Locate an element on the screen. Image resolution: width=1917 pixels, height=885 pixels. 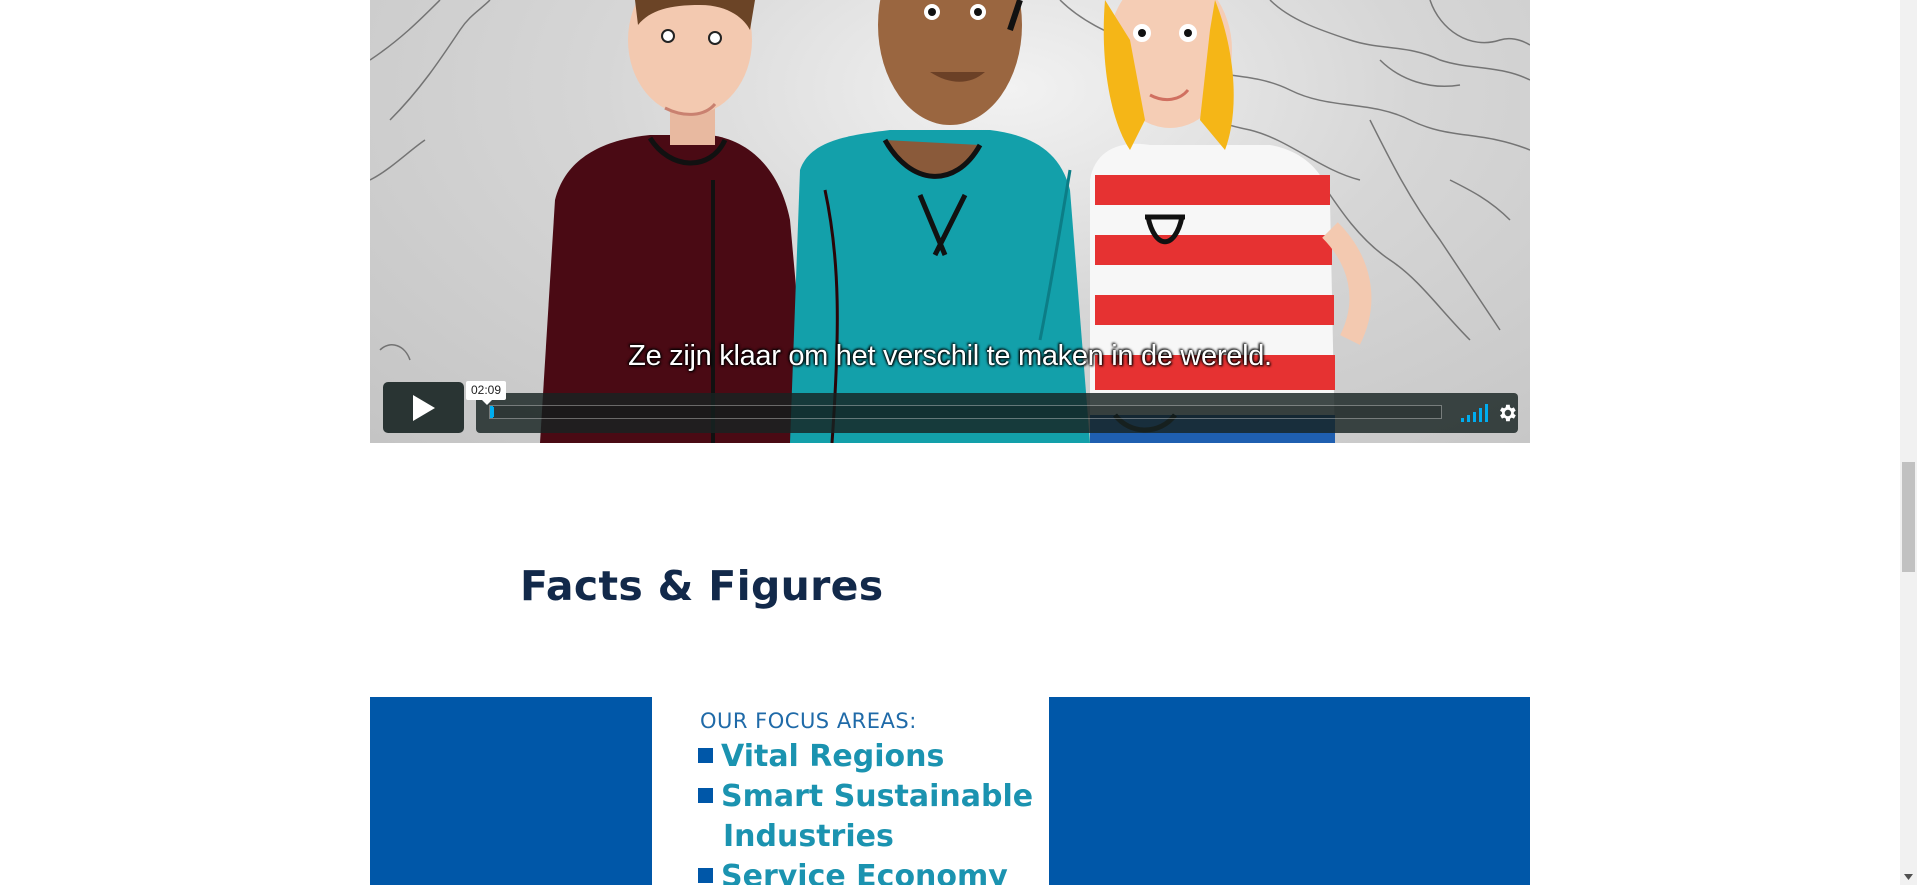
focus-item: Smart Sustainable is located at coordinates (865, 797).